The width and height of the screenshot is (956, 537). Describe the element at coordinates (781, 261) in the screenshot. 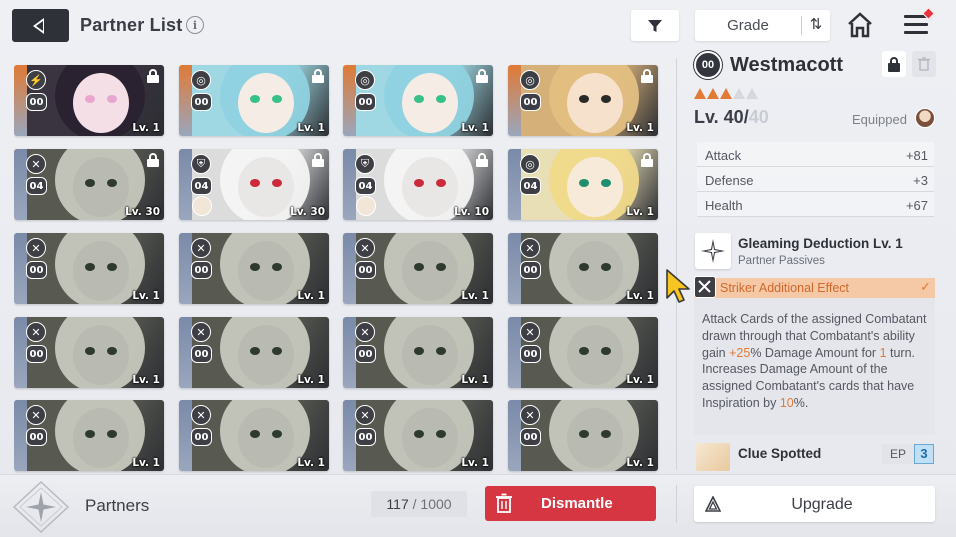

I see `skill-category: Partner Passives` at that location.